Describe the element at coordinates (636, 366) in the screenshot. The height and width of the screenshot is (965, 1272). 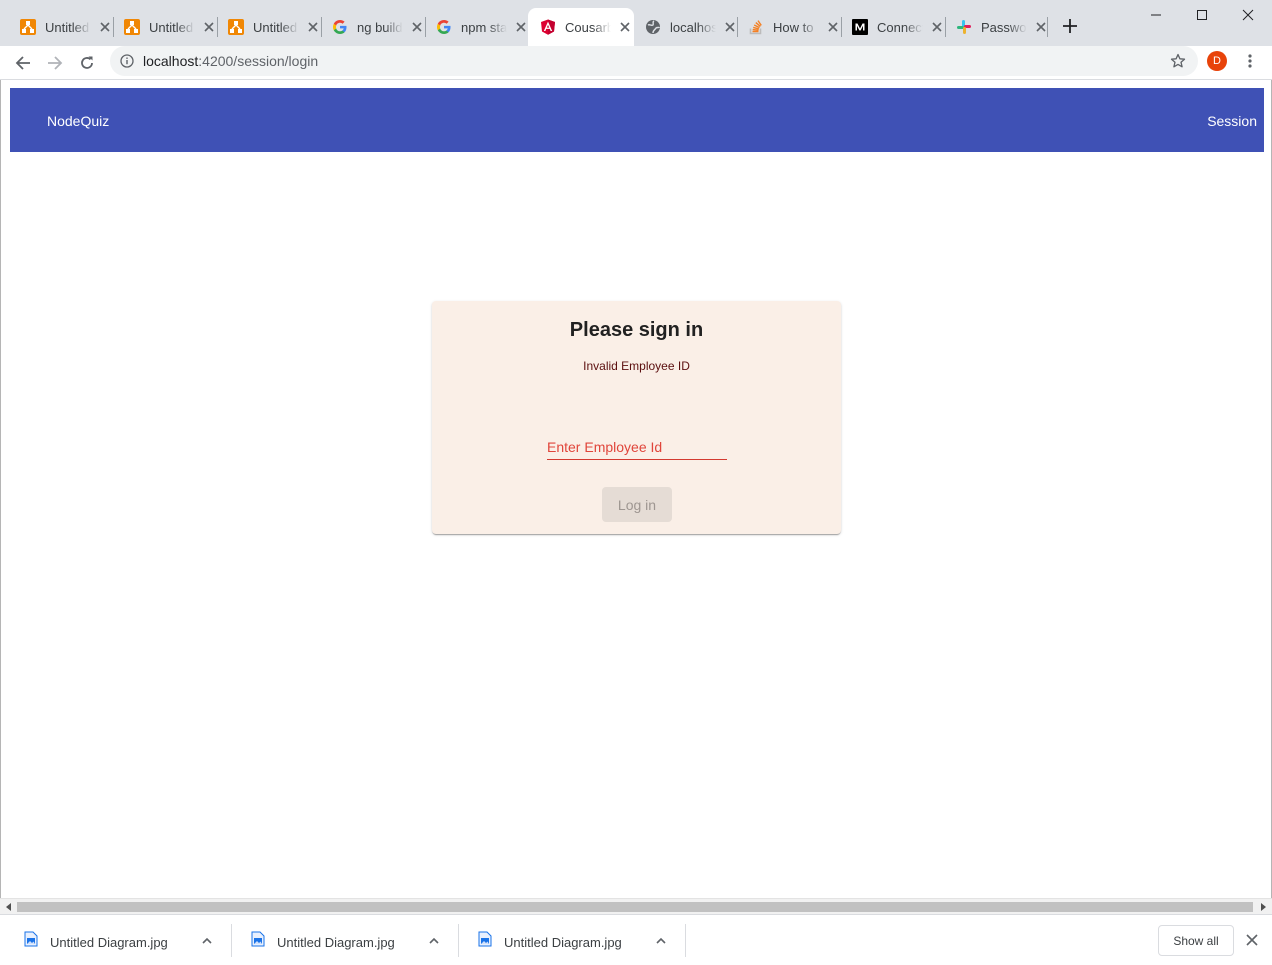
I see `login-error-message: Invalid Employee ID` at that location.